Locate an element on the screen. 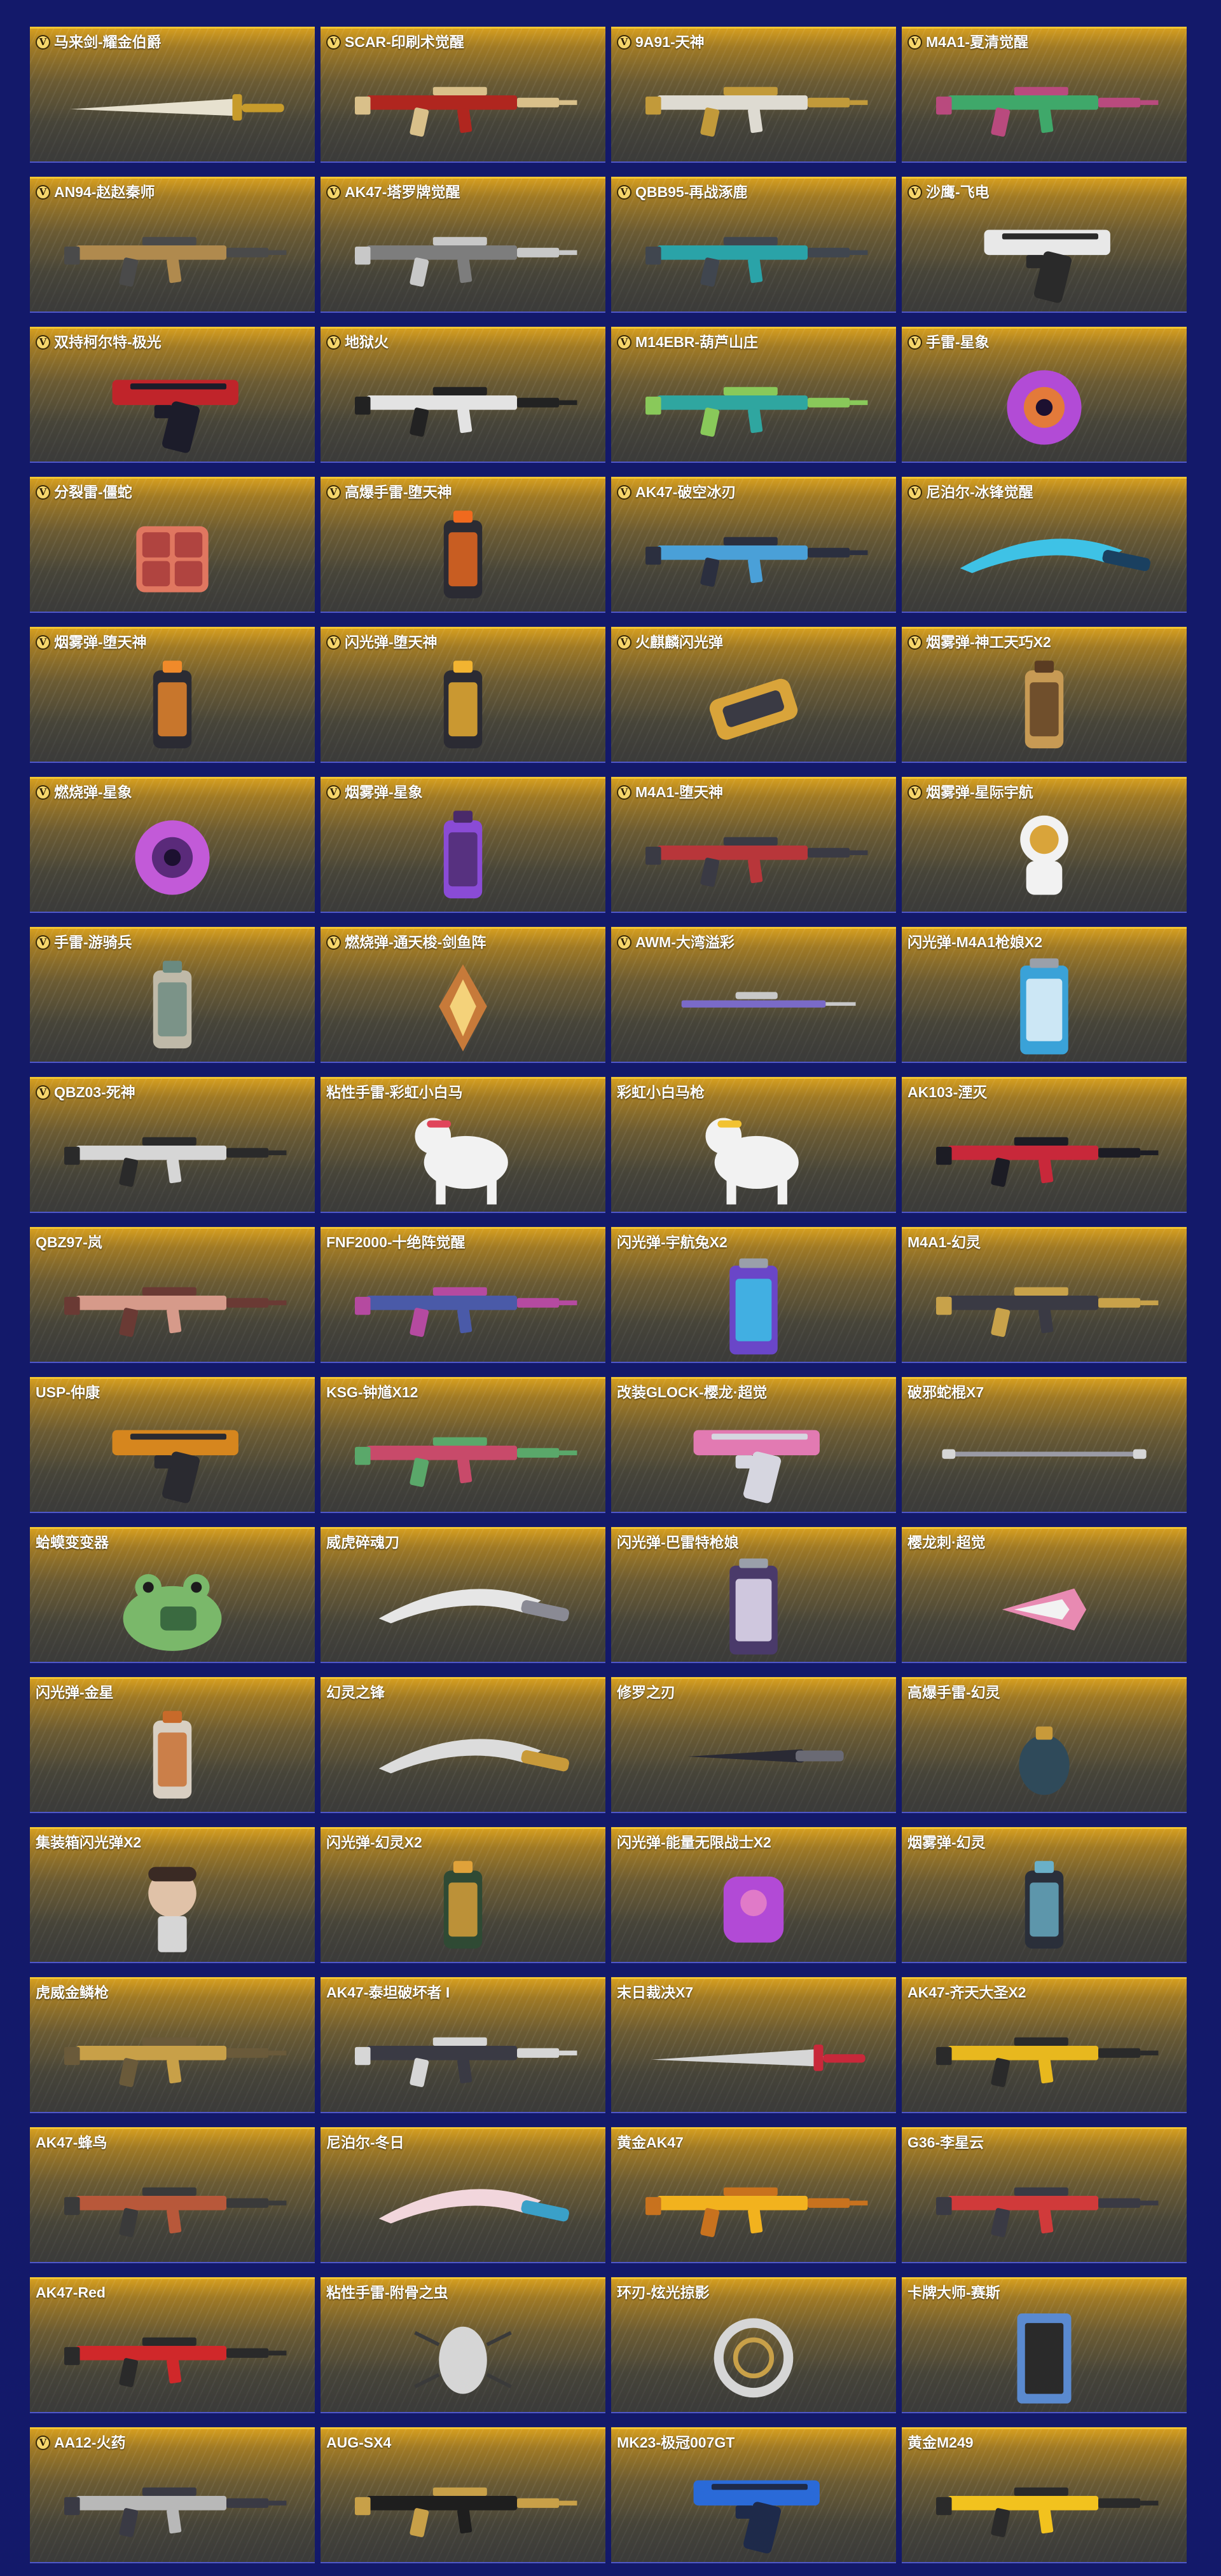 This screenshot has width=1221, height=2576. item-card: V 地狱火 is located at coordinates (463, 395).